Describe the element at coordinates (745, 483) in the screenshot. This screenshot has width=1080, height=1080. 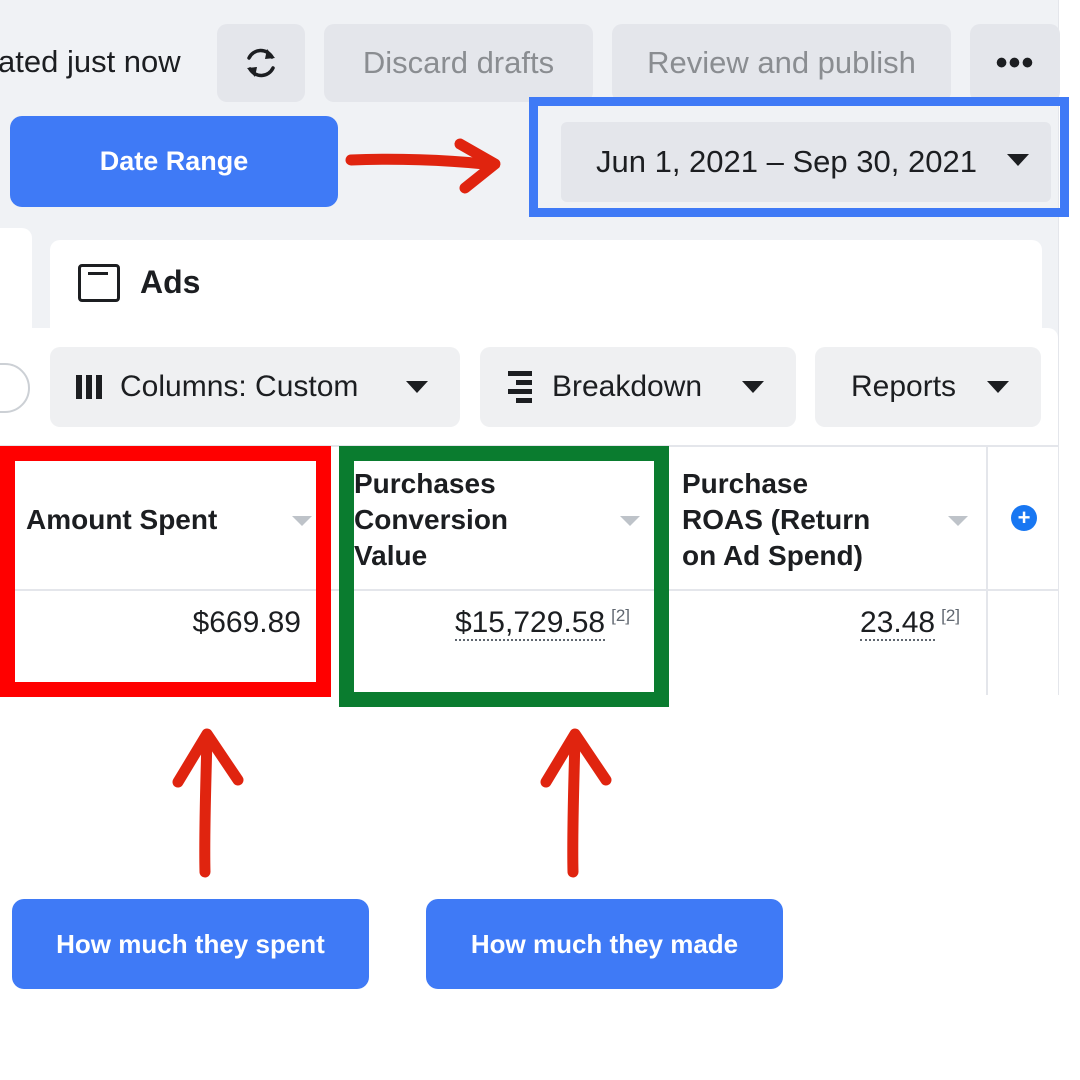
I see `header-line: Purchase` at that location.